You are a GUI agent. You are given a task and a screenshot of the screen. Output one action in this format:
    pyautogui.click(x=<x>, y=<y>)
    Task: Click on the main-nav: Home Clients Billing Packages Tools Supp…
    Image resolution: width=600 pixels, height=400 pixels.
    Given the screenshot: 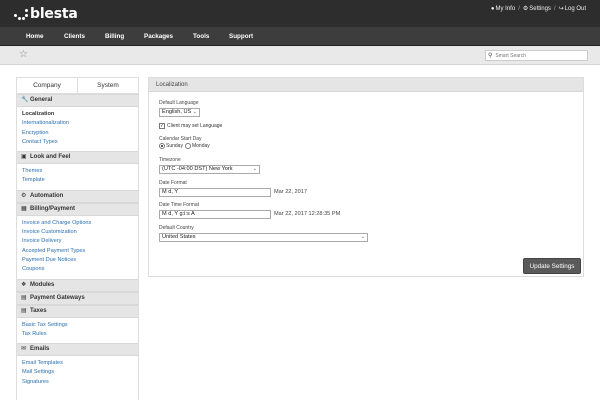 What is the action you would take?
    pyautogui.click(x=300, y=36)
    